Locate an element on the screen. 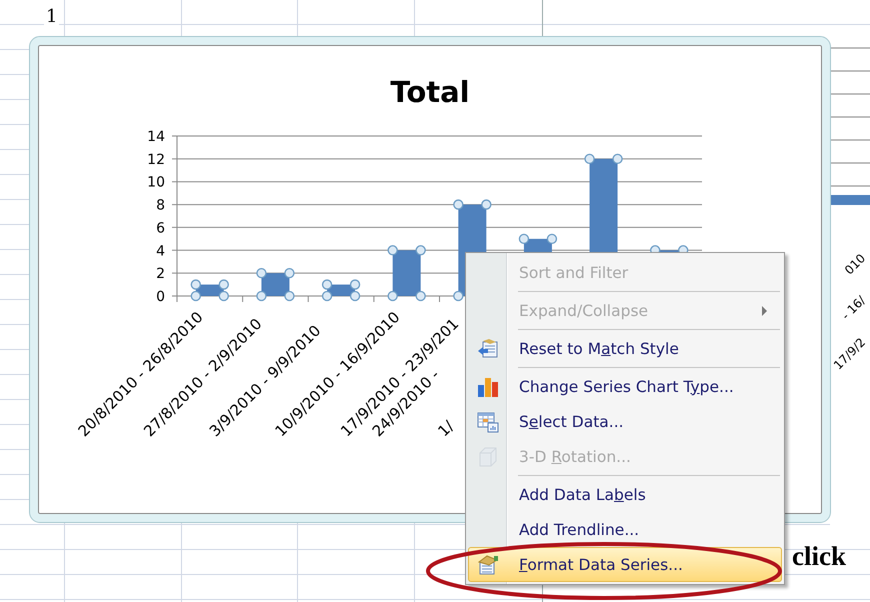 The height and width of the screenshot is (602, 870). axis-label: - 16/ is located at coordinates (853, 308).